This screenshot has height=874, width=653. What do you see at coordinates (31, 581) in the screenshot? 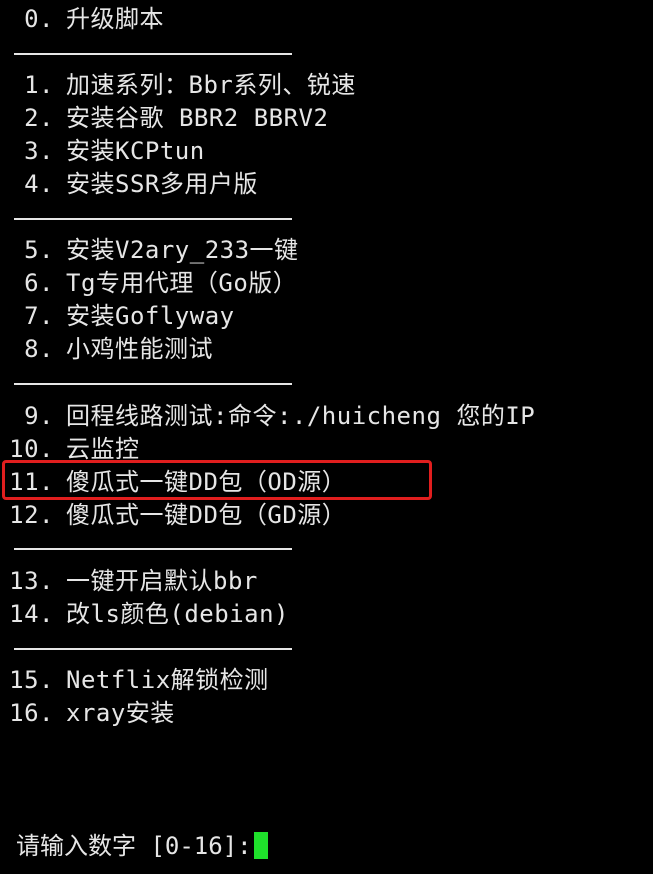
I see `menu-item-number: 13.` at bounding box center [31, 581].